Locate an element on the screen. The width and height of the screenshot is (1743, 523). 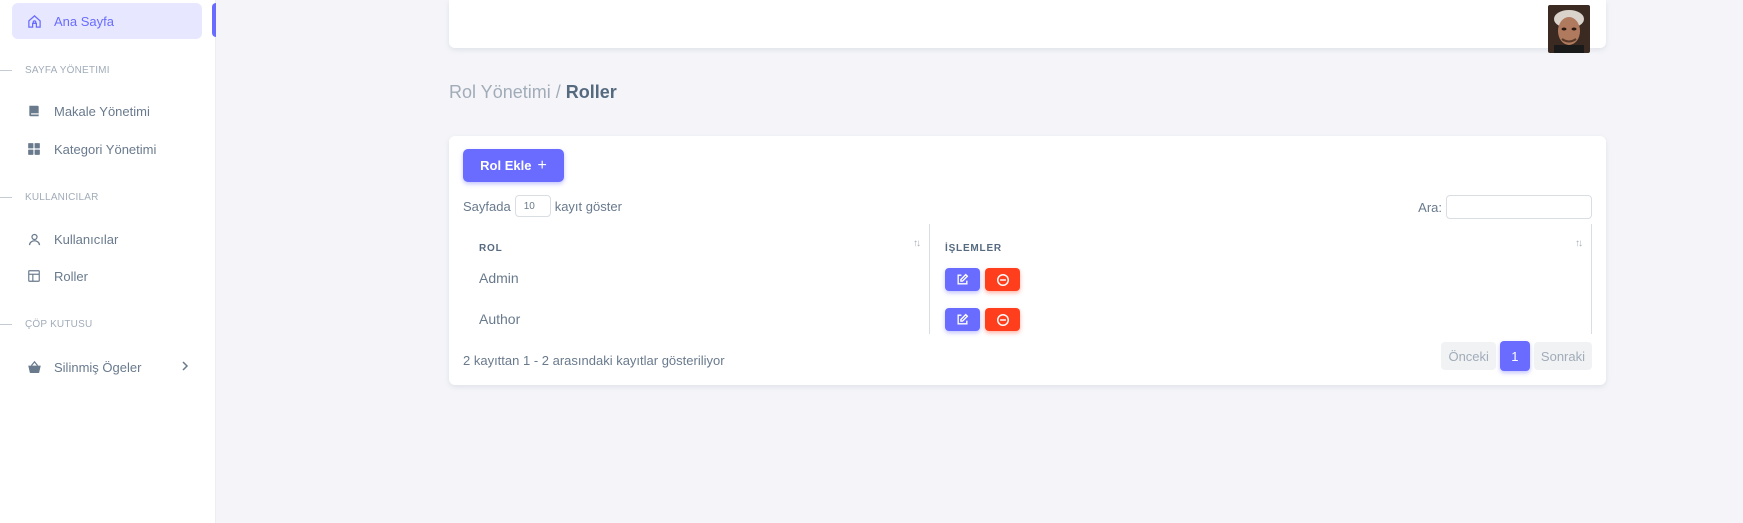
column-divider is located at coordinates (929, 279).